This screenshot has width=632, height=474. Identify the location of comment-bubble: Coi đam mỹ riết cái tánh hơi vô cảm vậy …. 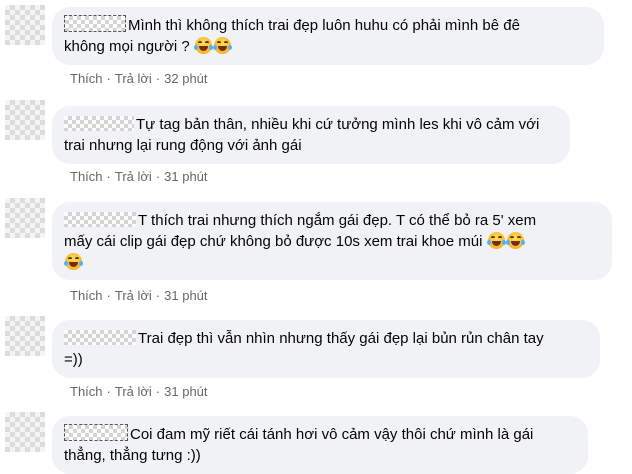
(320, 445).